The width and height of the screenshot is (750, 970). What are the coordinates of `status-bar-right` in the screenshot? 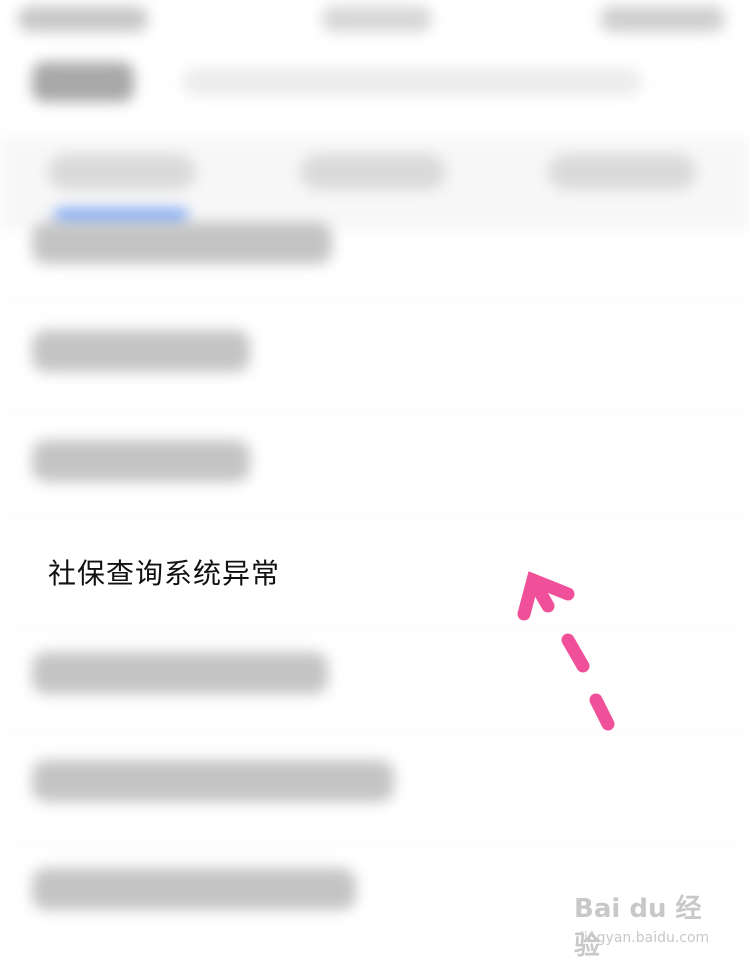 It's located at (662, 19).